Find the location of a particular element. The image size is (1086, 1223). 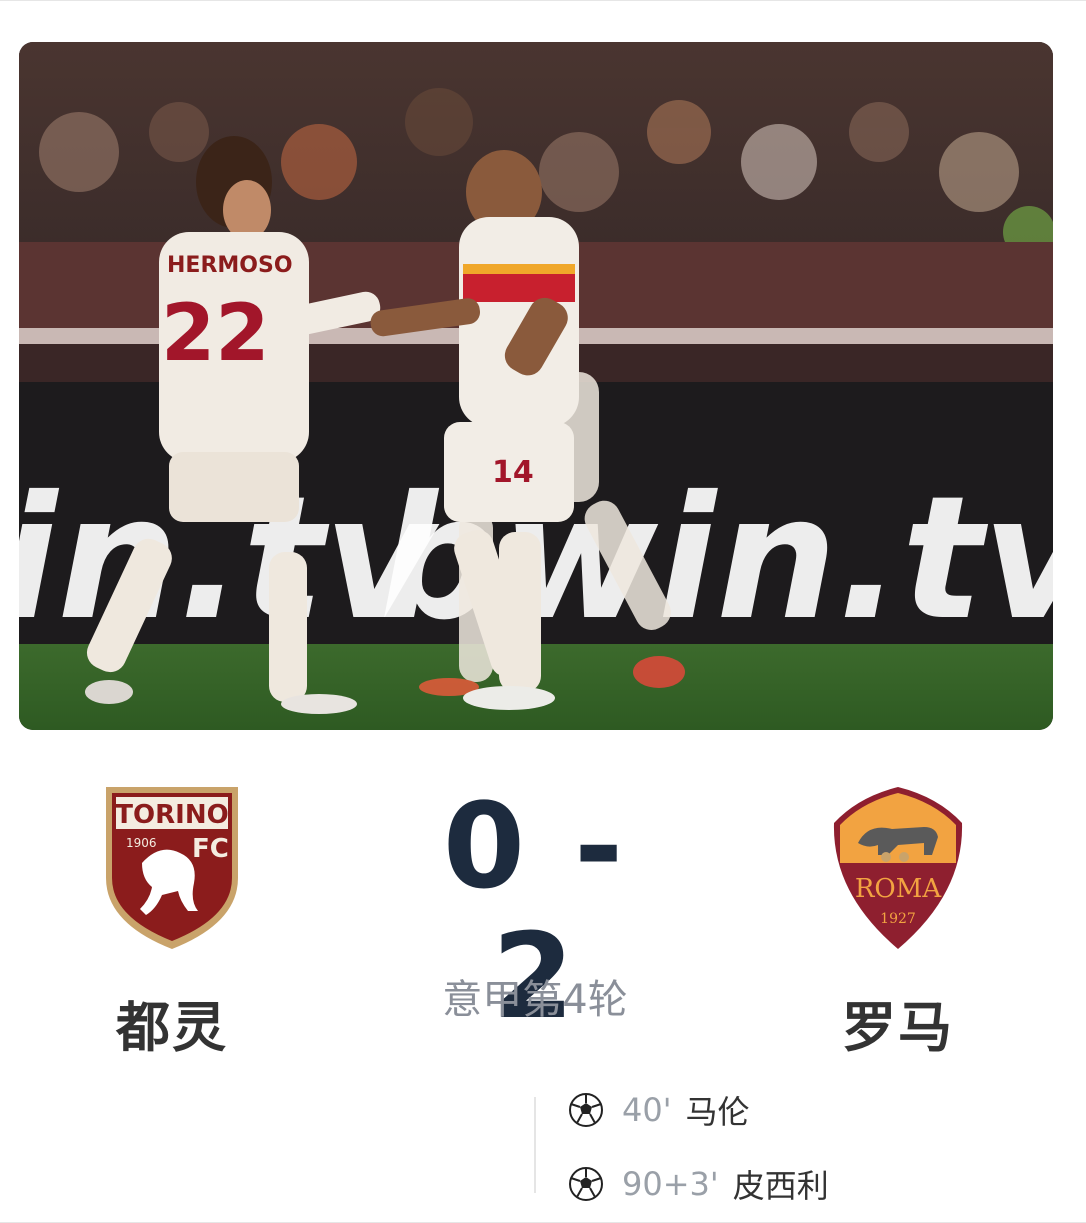

away-team: ROMA 1927 罗马 is located at coordinates (898, 922).